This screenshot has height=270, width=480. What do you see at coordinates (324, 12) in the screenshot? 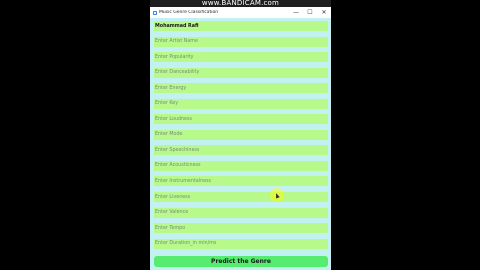
I see `close-button: ✕` at bounding box center [324, 12].